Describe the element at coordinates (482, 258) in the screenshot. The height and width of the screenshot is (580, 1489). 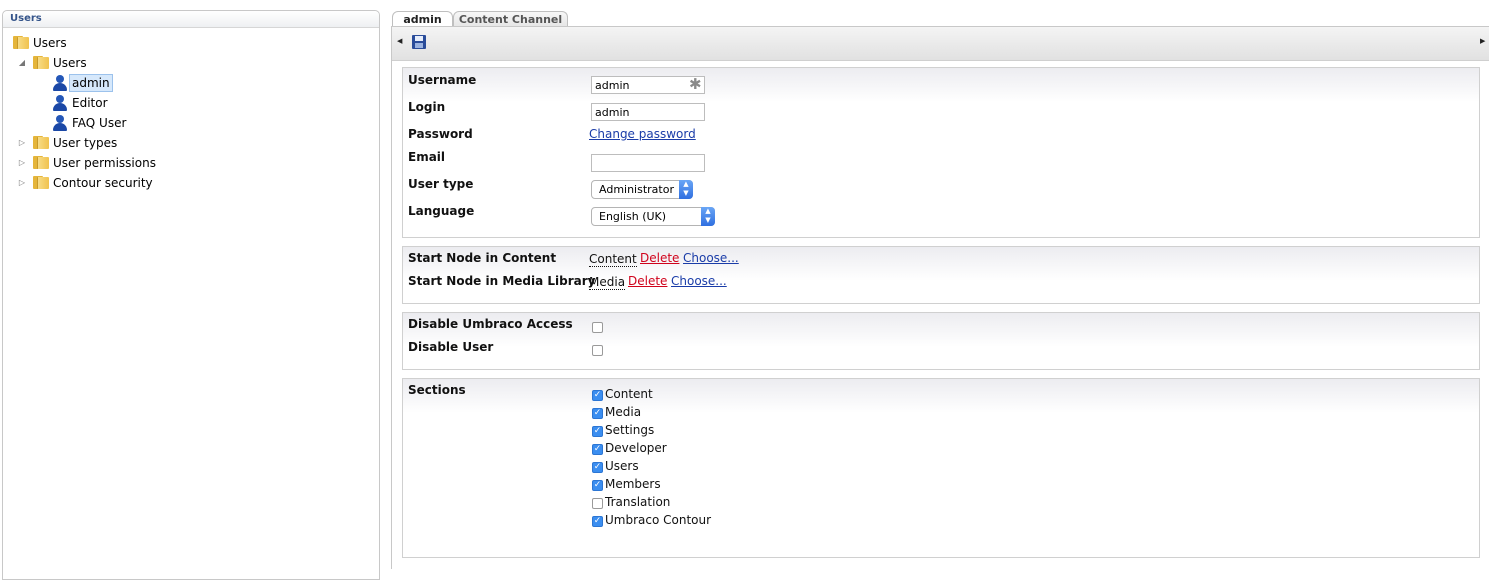
I see `start-node-content-label: Start Node in Content` at that location.